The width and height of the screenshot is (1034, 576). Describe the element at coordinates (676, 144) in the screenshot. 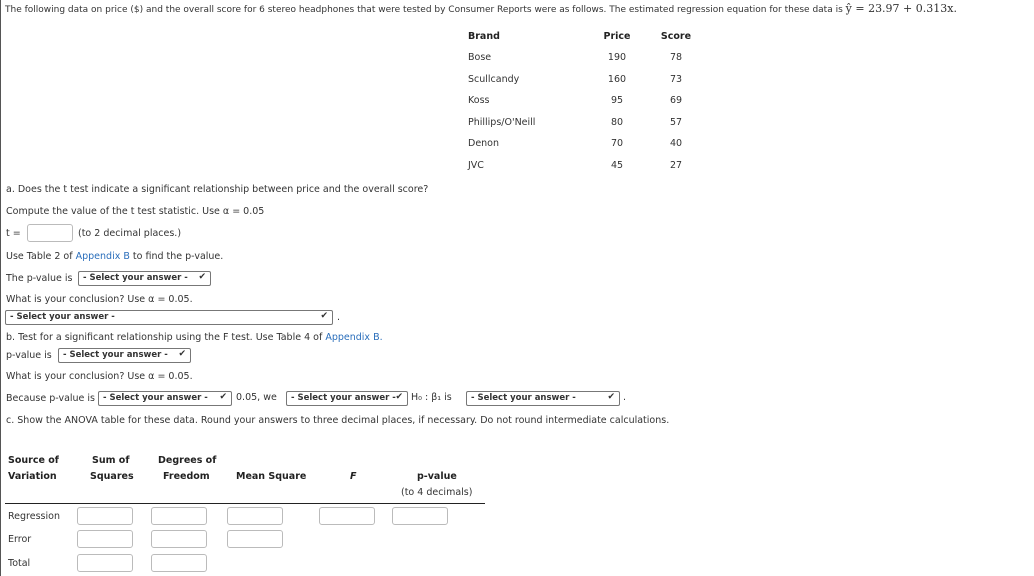

I see `table-cell: 40` at that location.